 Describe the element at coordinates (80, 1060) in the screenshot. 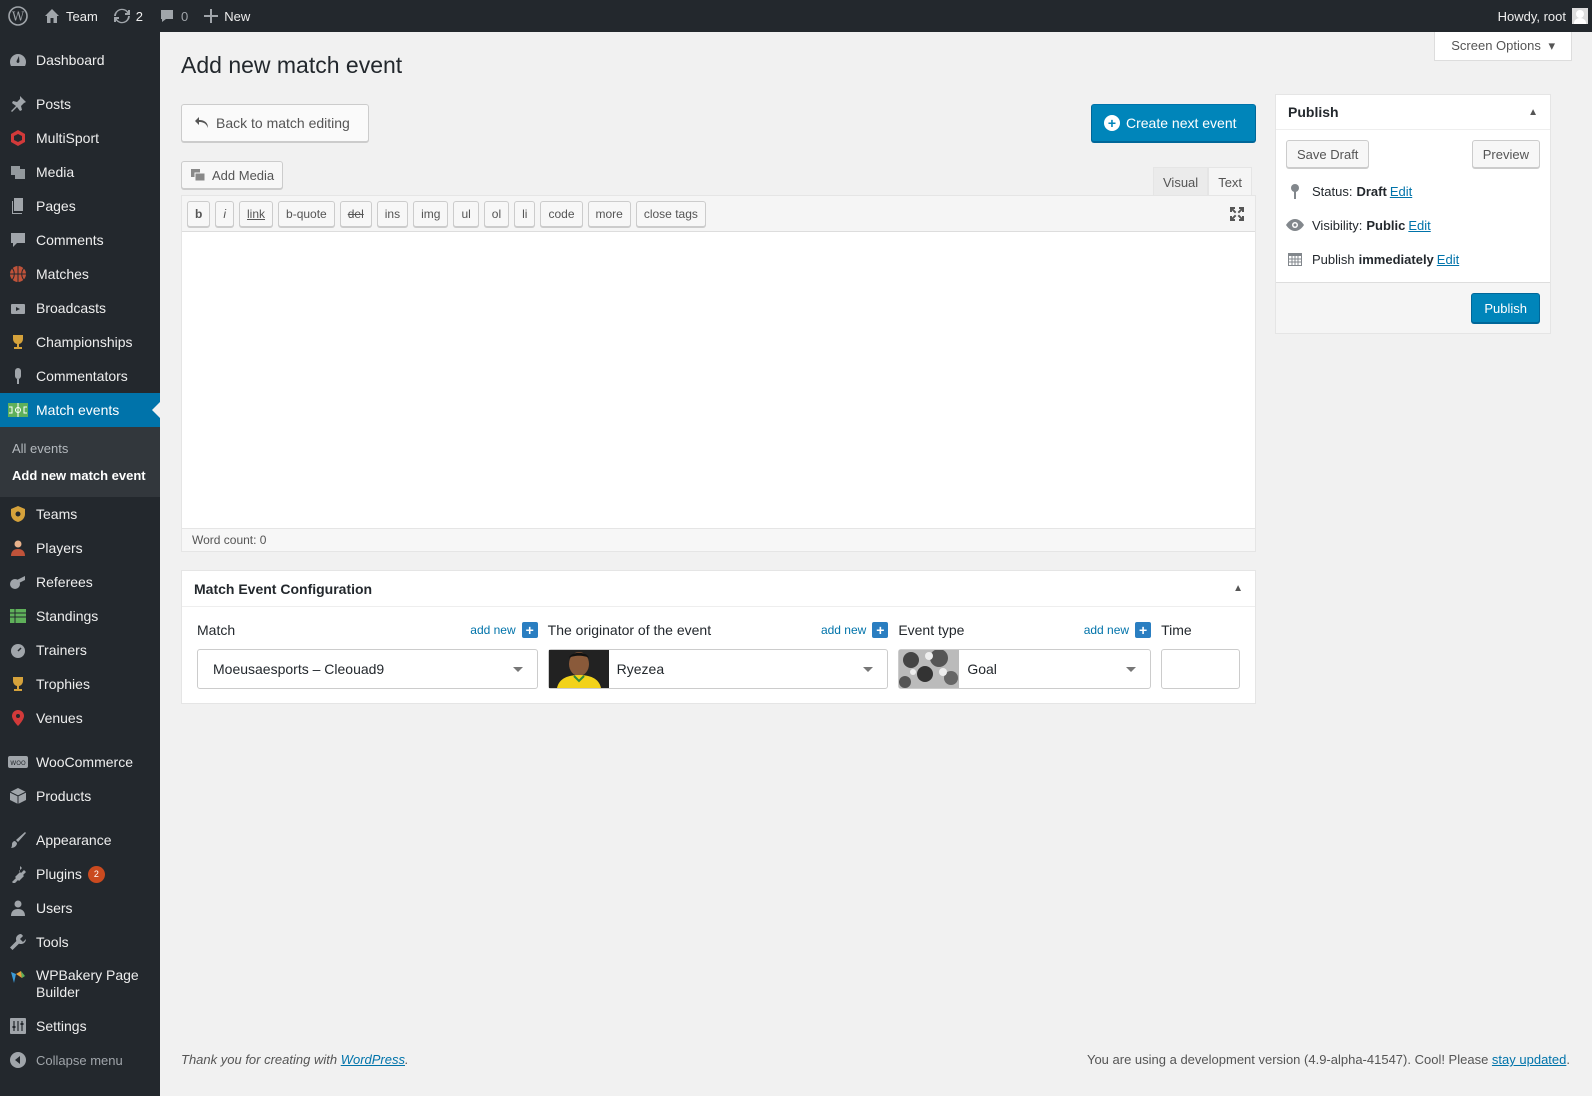

I see `menu-collapse: Collapse menu` at that location.